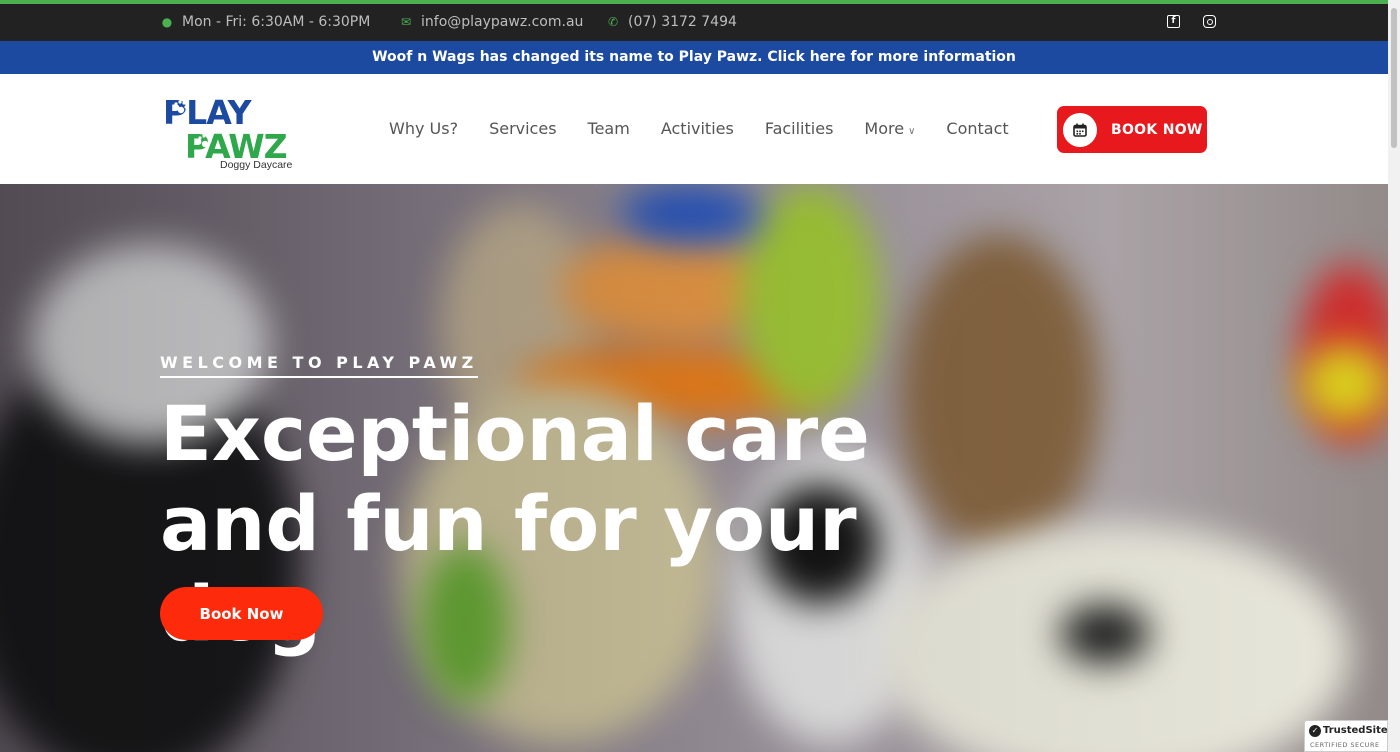  I want to click on header-book-now-label: BOOK NOW, so click(1157, 130).